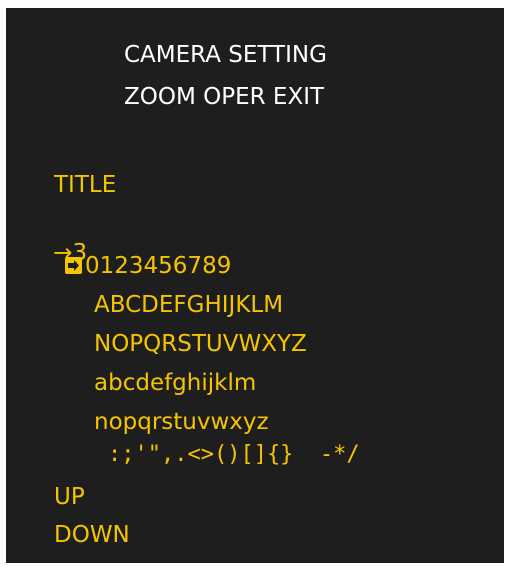 This screenshot has width=510, height=571. I want to click on char-row-digits: 0123456789, so click(158, 266).